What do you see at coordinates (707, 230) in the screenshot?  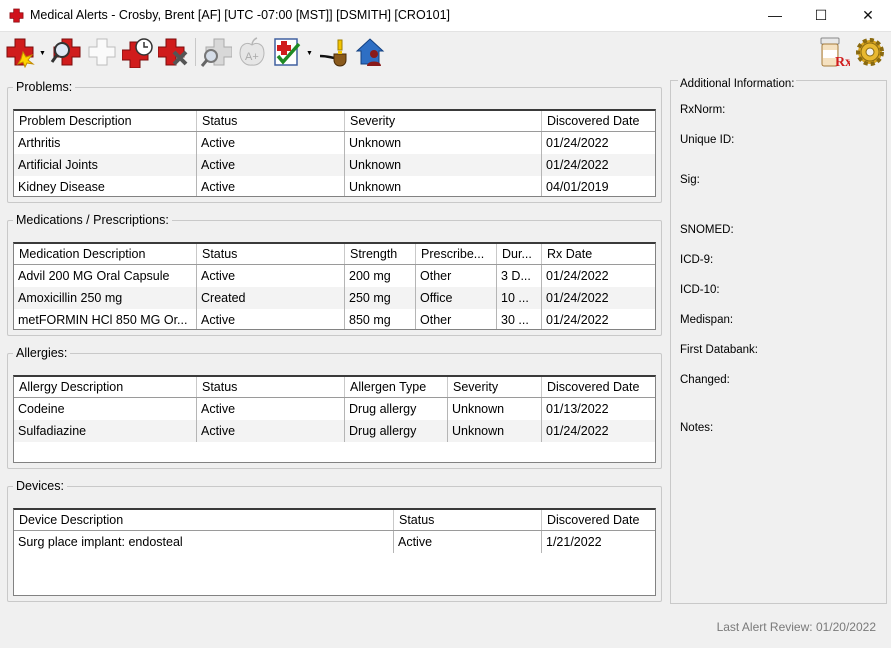 I see `snomed-label: SNOMED:` at bounding box center [707, 230].